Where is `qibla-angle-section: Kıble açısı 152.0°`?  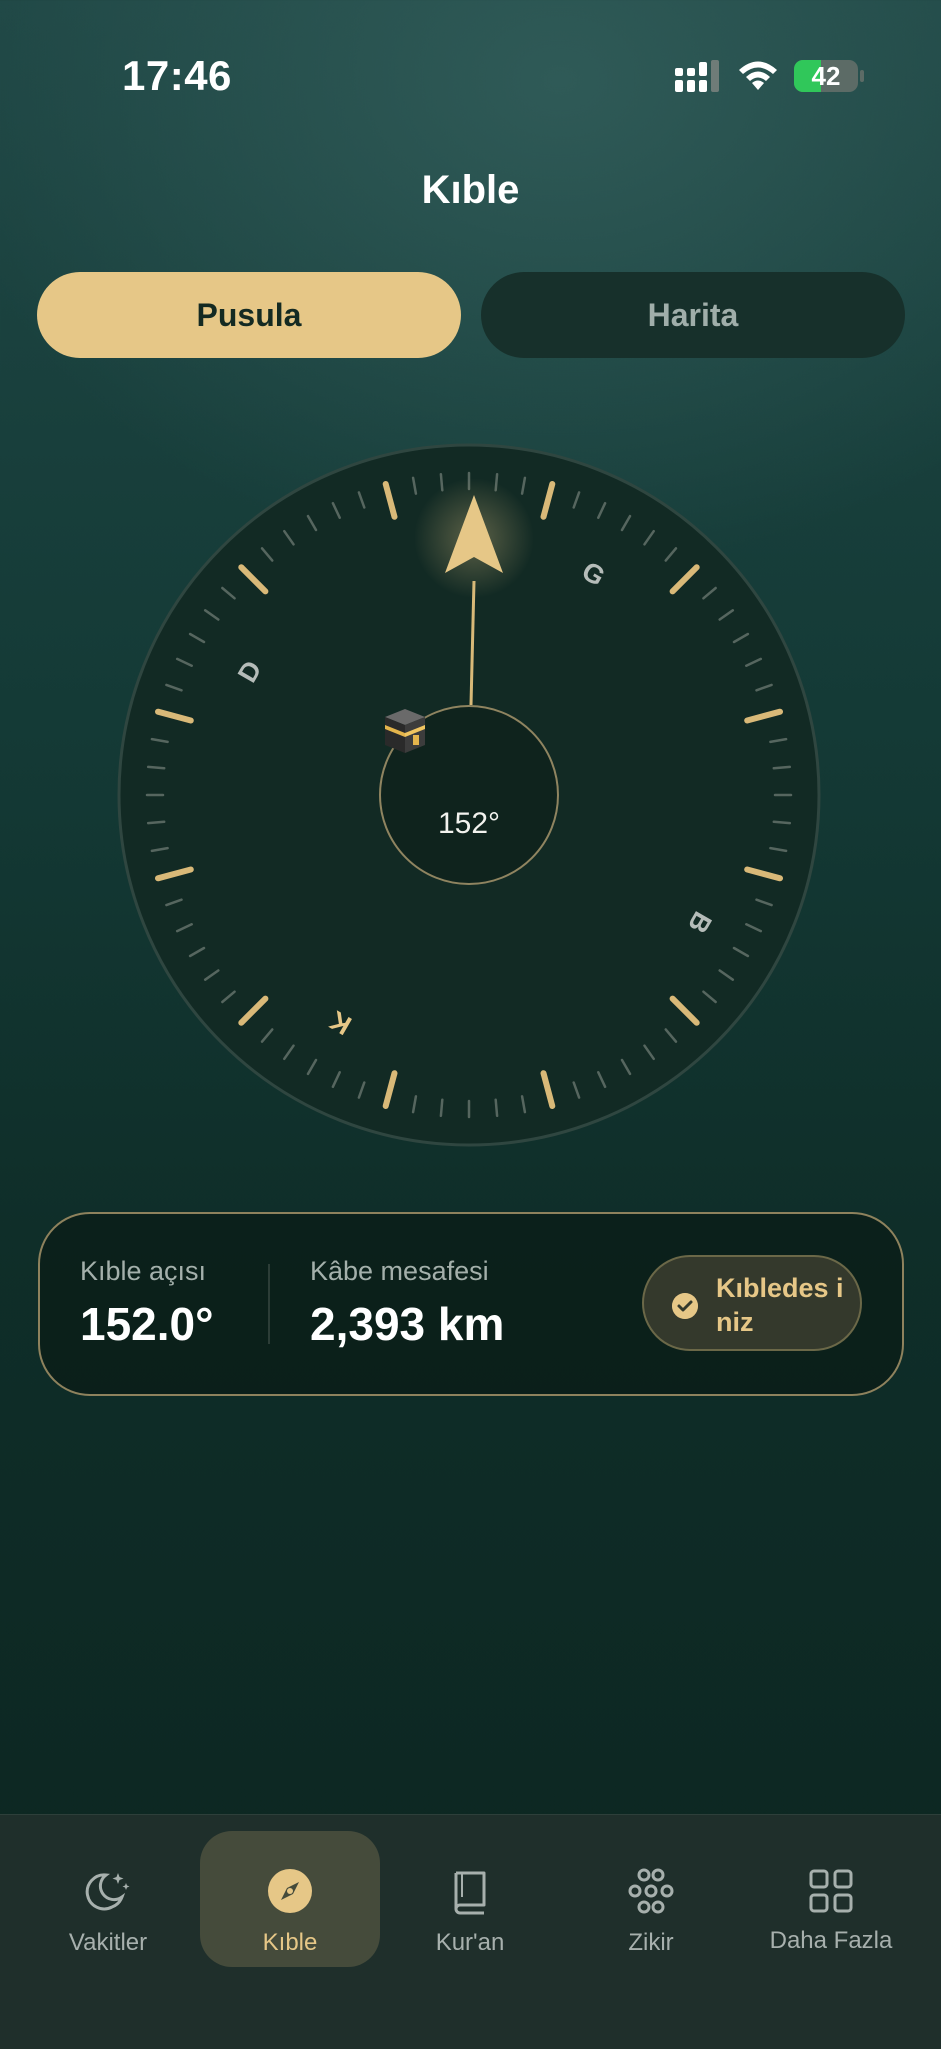
qibla-angle-section: Kıble açısı 152.0° is located at coordinates (147, 1303).